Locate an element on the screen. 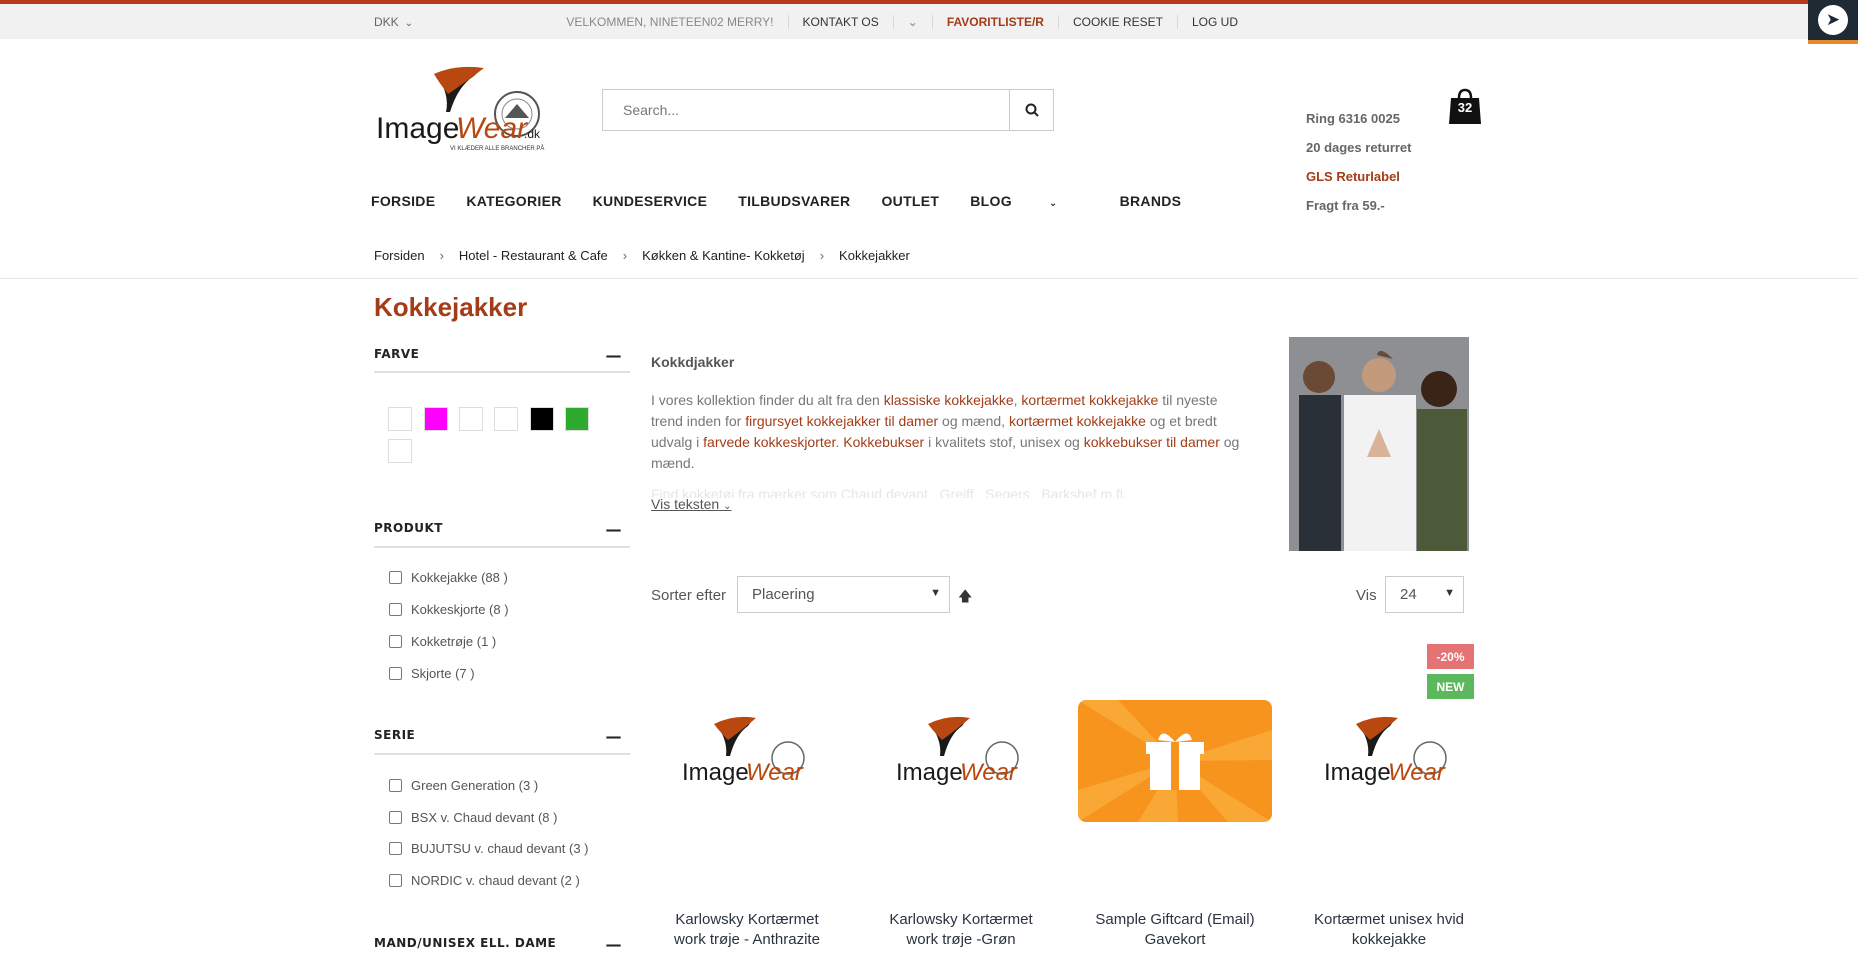  filter-checkbox: NORDIC v. chaud devant (2 ) is located at coordinates (484, 880).